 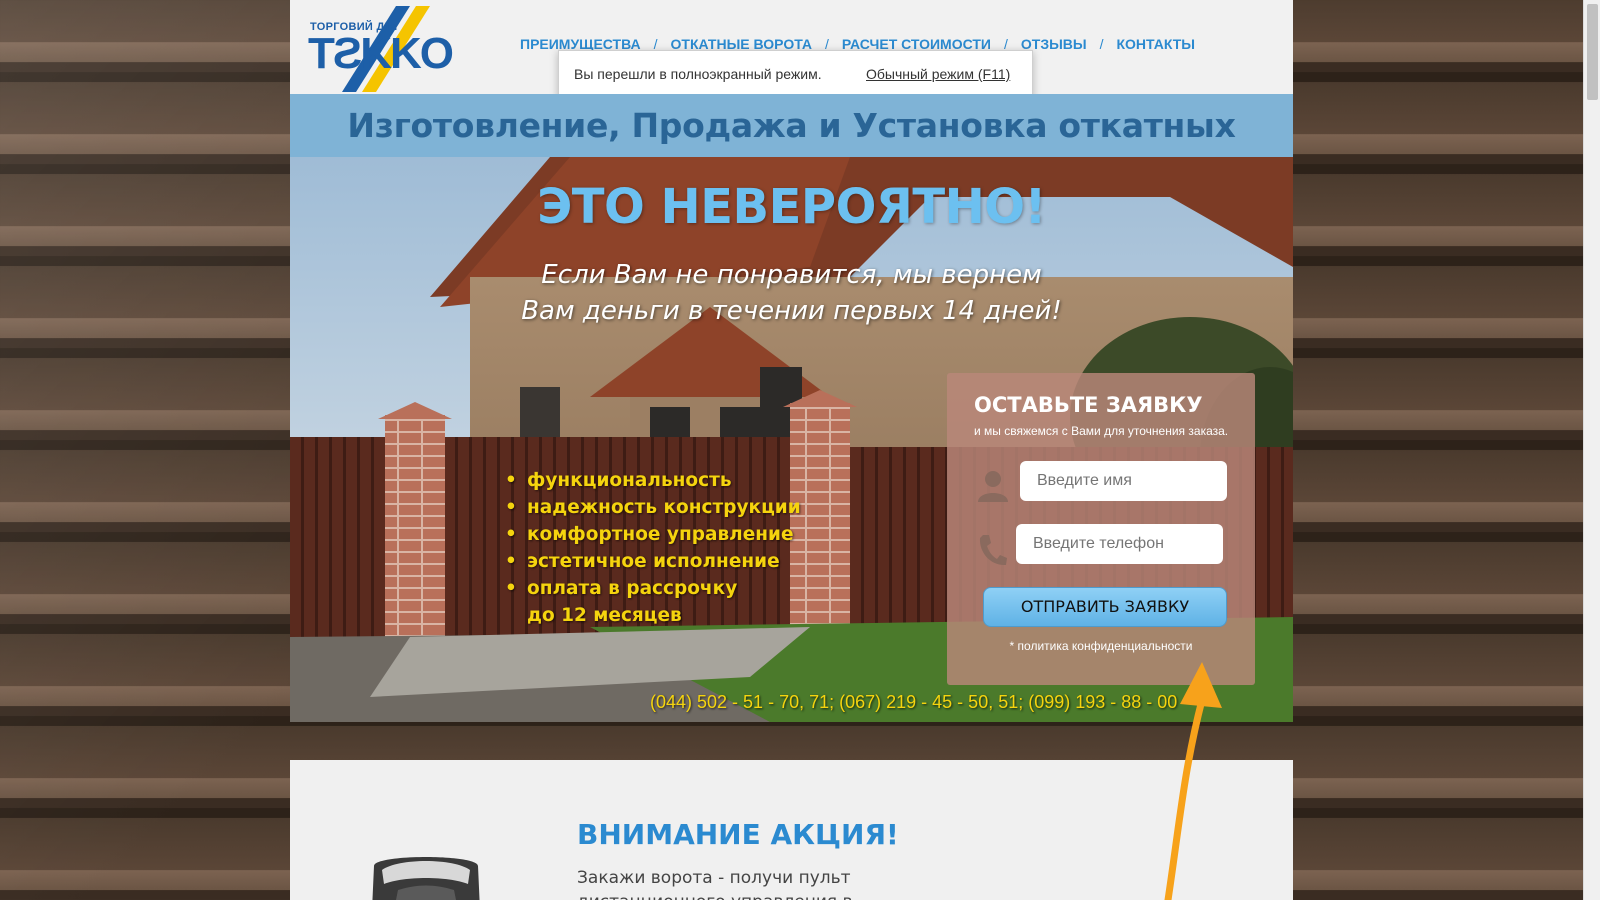 What do you see at coordinates (354, 27) in the screenshot?
I see `logo-small-text: ТОРГОВИЙ ДІМ` at bounding box center [354, 27].